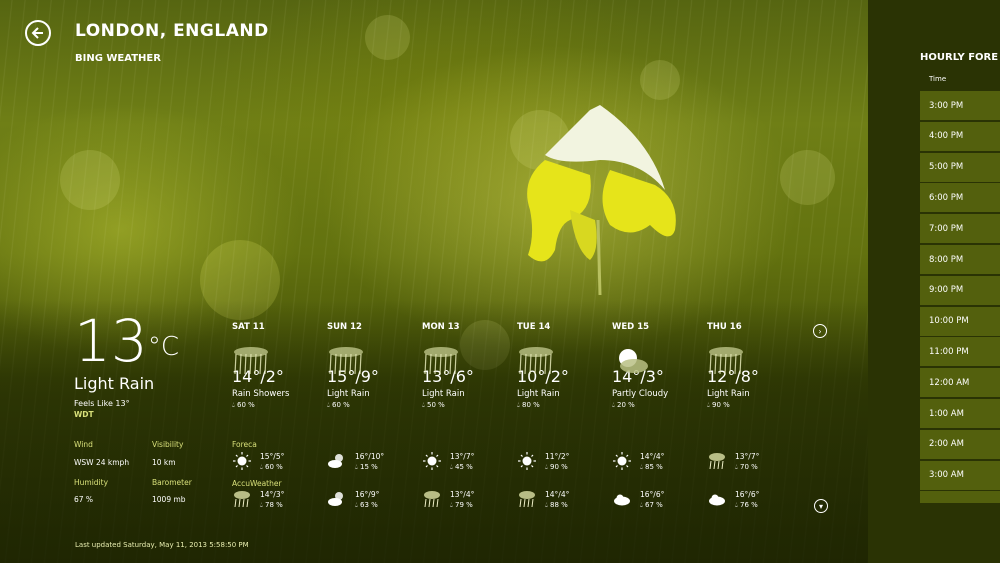 The width and height of the screenshot is (1000, 563). Describe the element at coordinates (960, 198) in the screenshot. I see `hourly-row: 6:00 PM` at that location.